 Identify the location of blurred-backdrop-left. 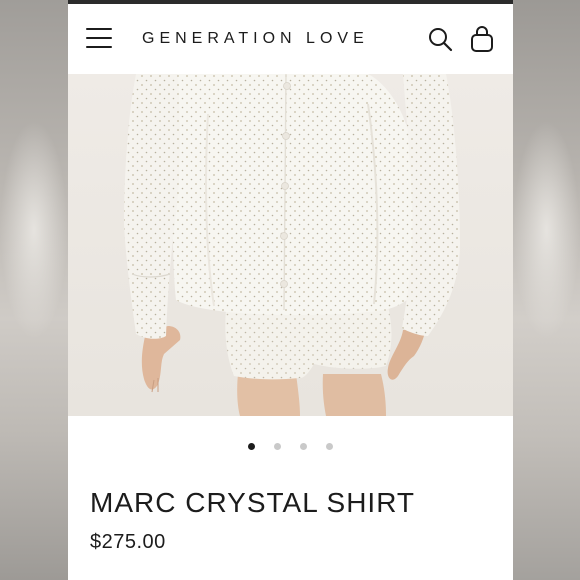
(34, 290).